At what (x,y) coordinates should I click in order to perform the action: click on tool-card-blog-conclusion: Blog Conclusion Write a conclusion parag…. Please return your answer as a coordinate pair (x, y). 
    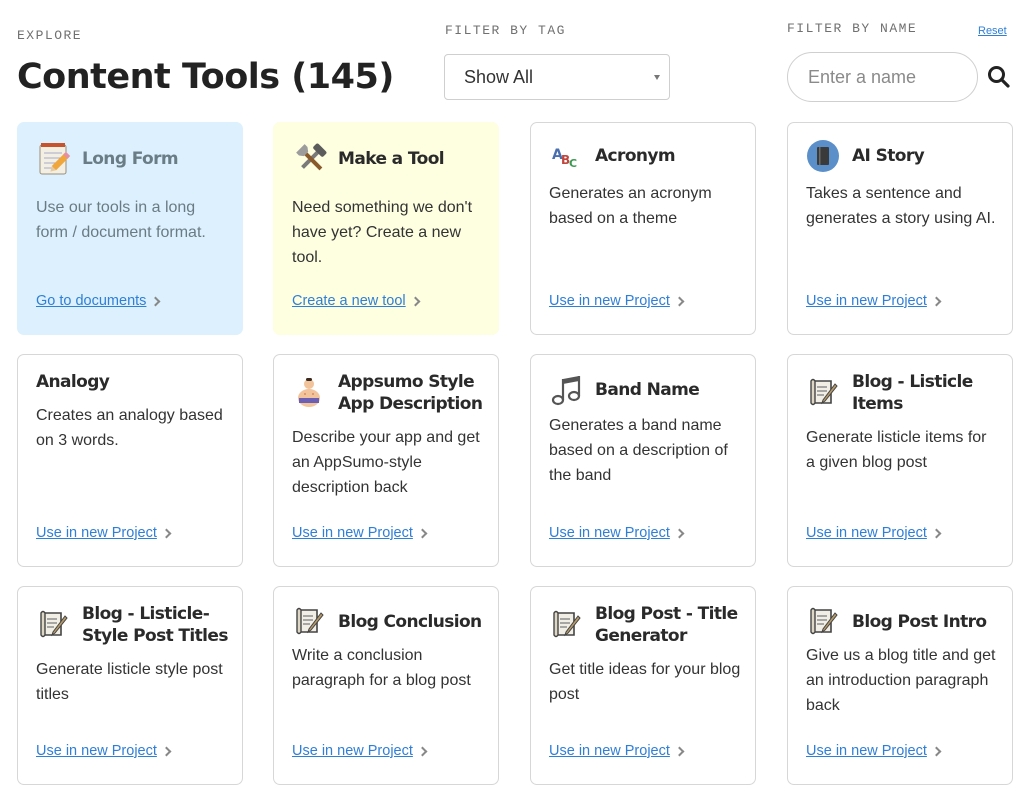
    Looking at the image, I should click on (386, 685).